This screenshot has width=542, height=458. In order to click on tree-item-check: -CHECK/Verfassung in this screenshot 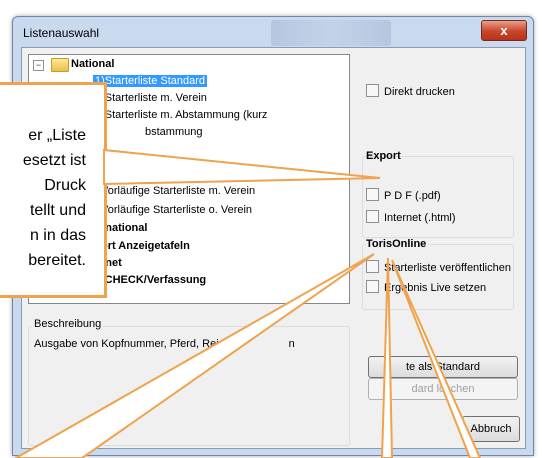, I will do `click(153, 280)`.